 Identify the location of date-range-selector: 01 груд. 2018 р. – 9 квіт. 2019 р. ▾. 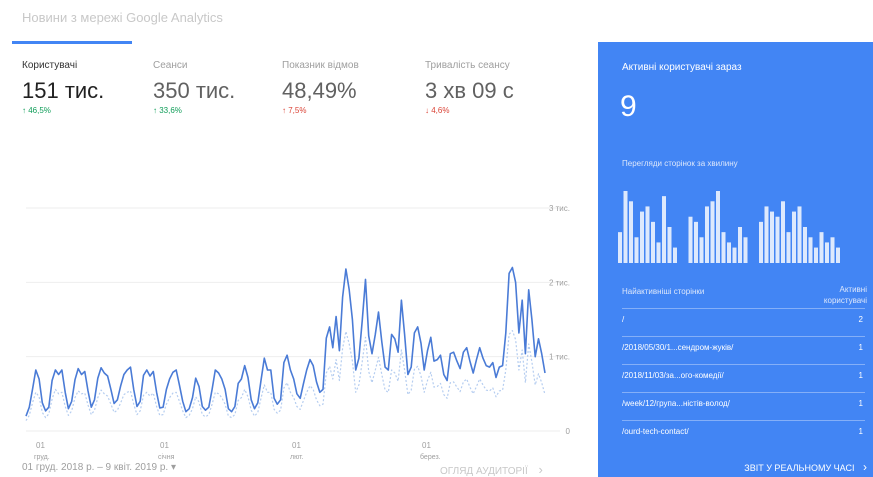
(99, 467).